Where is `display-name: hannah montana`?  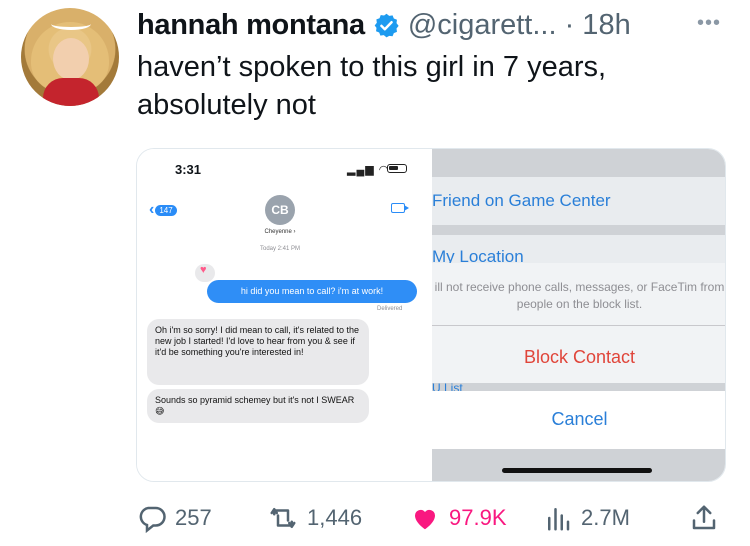 display-name: hannah montana is located at coordinates (251, 25).